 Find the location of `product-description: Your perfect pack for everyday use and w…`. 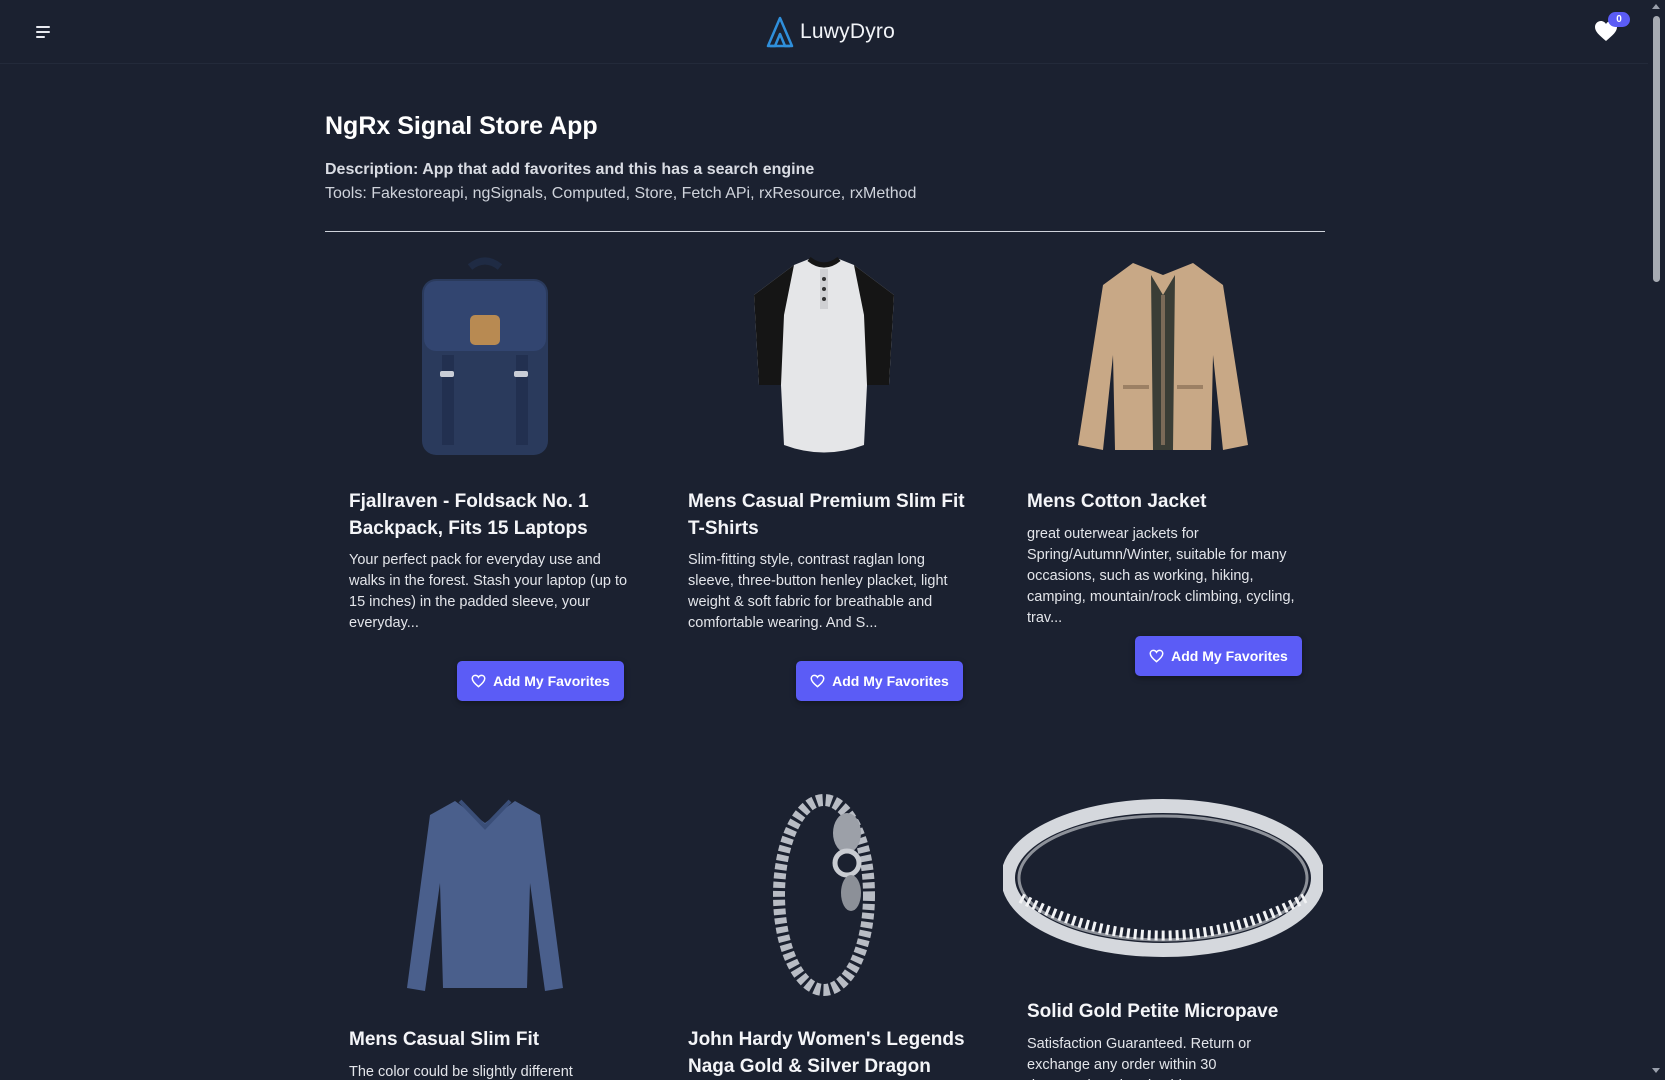

product-description: Your perfect pack for everyday use and w… is located at coordinates (488, 591).